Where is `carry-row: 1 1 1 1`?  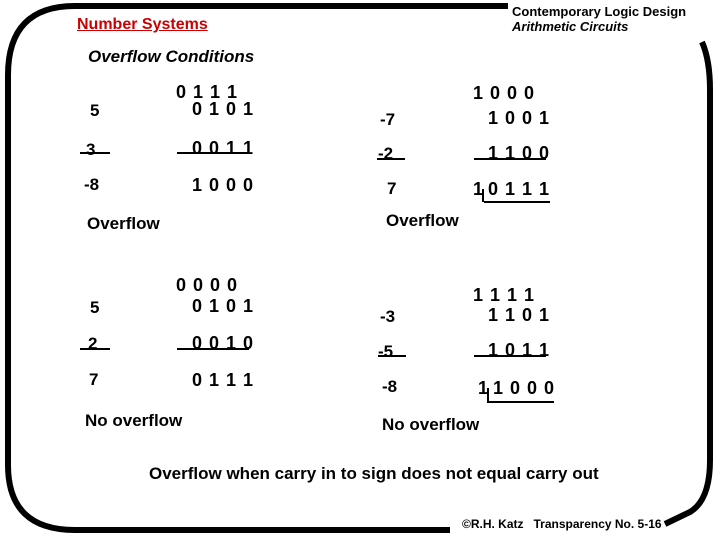
carry-row: 1 1 1 1 is located at coordinates (504, 295).